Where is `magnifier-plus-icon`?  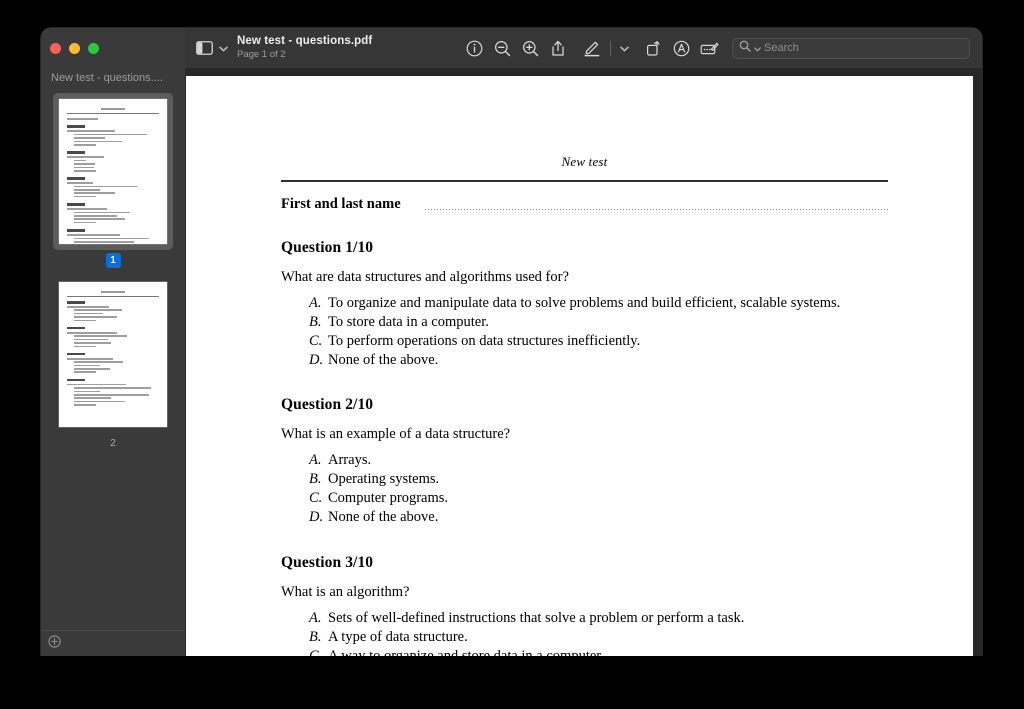 magnifier-plus-icon is located at coordinates (530, 48).